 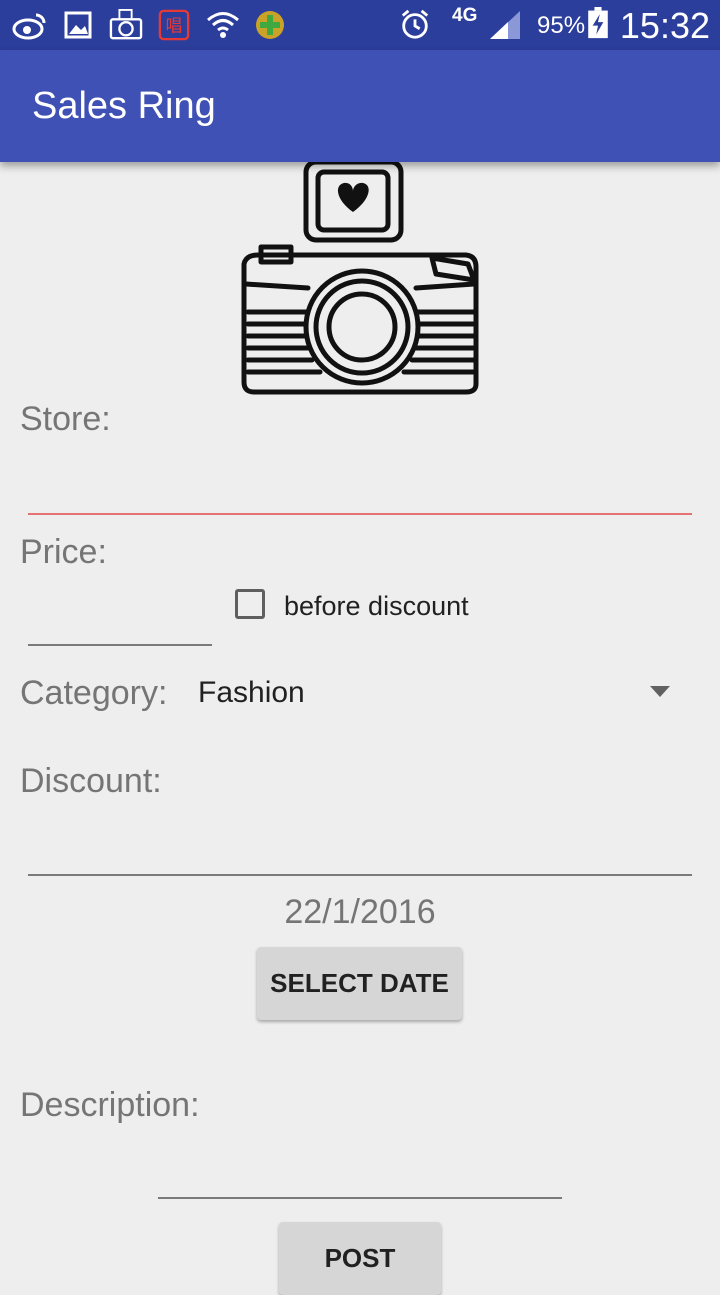 What do you see at coordinates (250, 604) in the screenshot?
I see `before-discount-checkbox` at bounding box center [250, 604].